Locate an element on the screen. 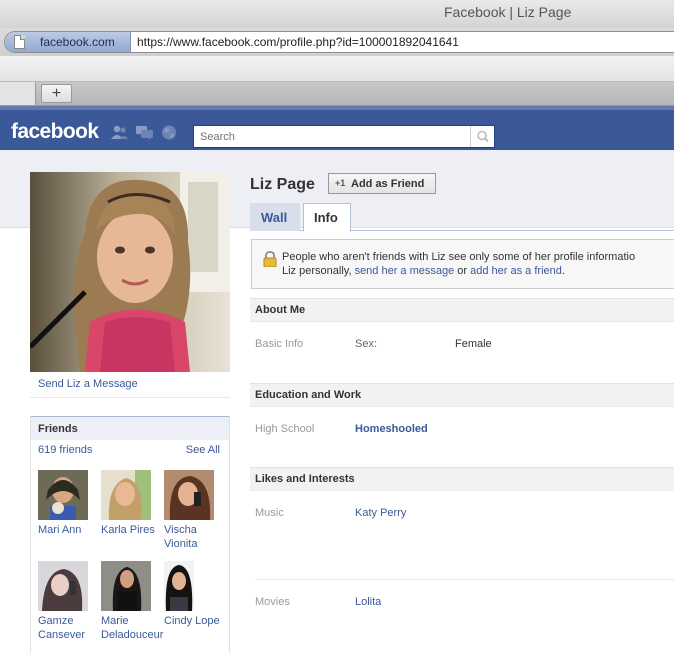  friend-name: Marie Deladouceur is located at coordinates (132, 628).